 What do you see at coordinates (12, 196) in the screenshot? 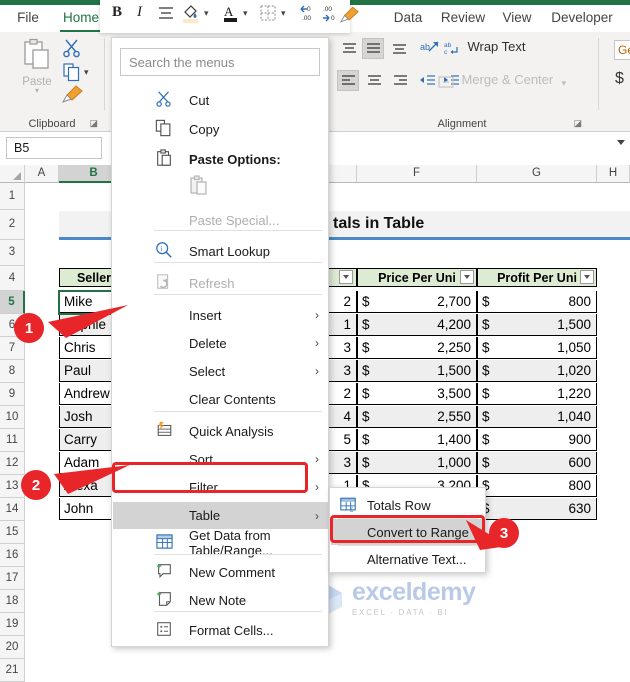
I see `row-header-1: 1` at bounding box center [12, 196].